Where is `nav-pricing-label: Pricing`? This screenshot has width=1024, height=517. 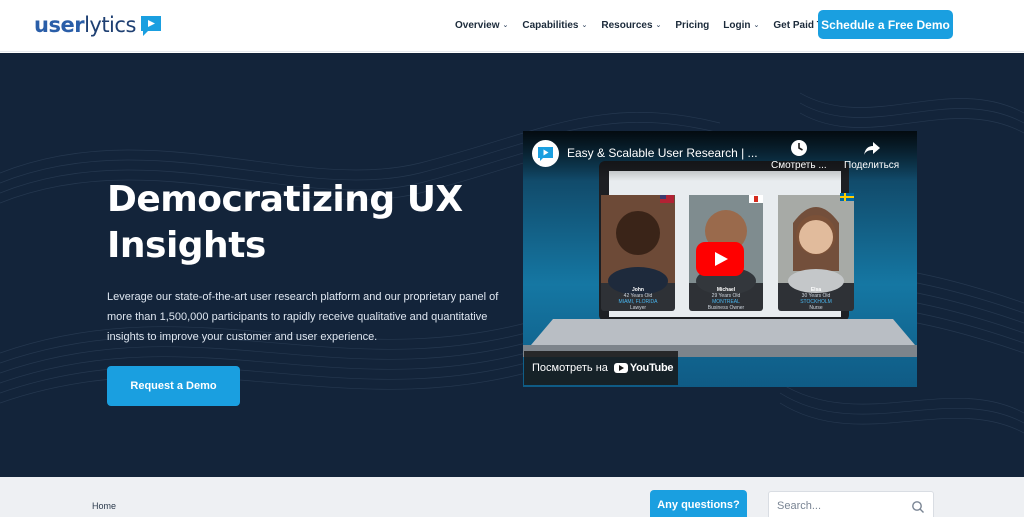
nav-pricing-label: Pricing is located at coordinates (692, 25).